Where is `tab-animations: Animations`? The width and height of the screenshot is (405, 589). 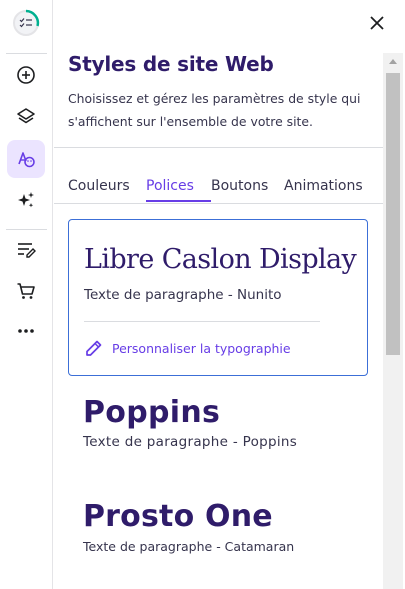
tab-animations: Animations is located at coordinates (323, 186).